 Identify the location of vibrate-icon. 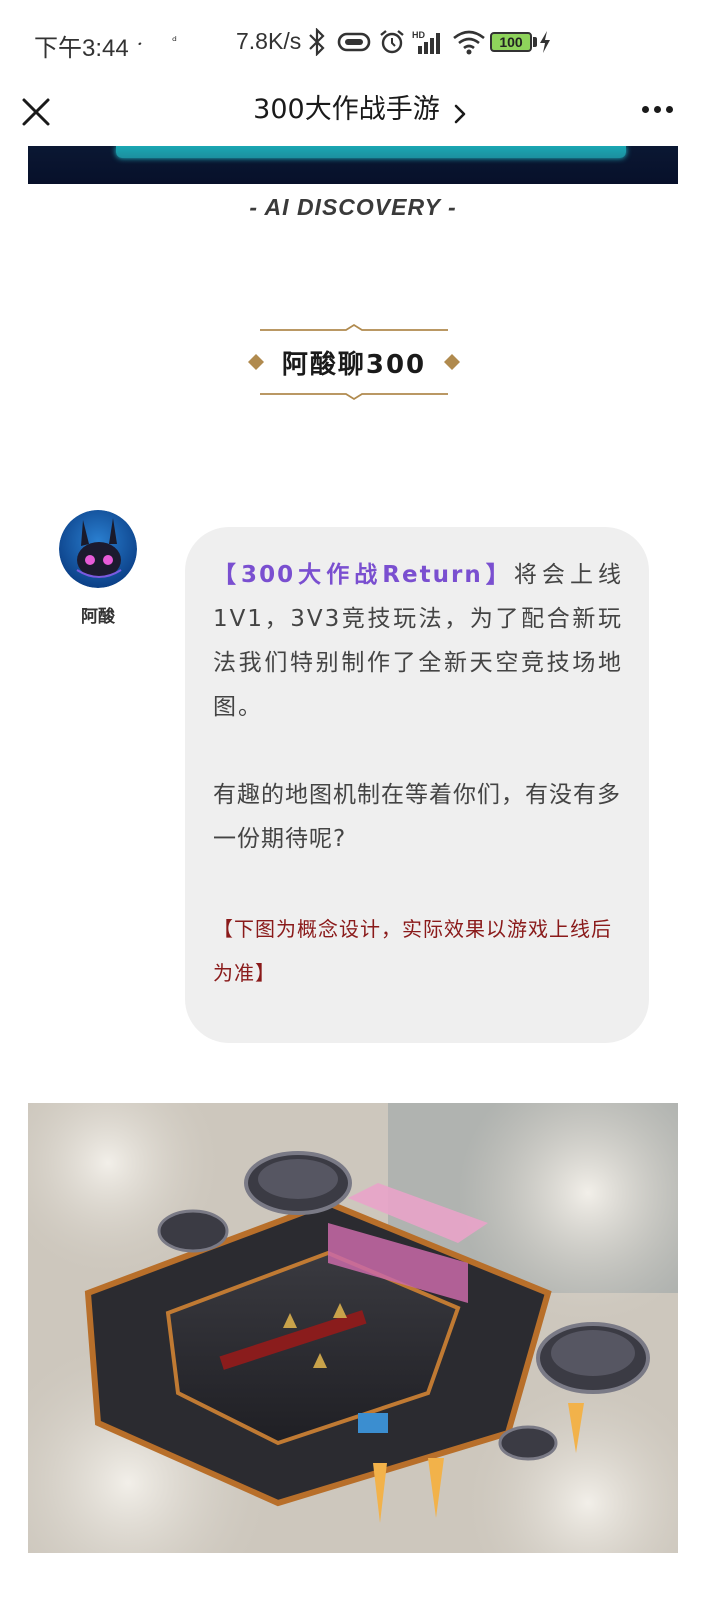
(354, 42).